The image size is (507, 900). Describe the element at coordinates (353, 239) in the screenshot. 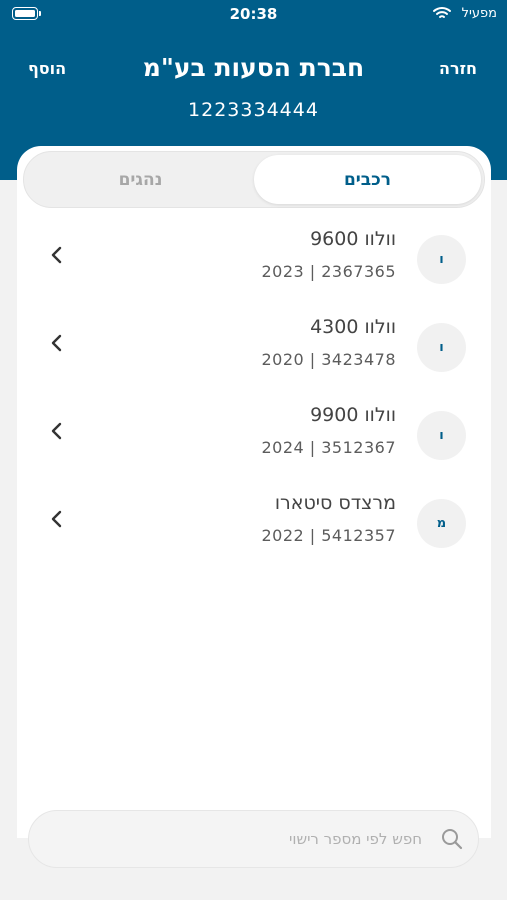

I see `vehicle-name: וולוו 9600` at that location.